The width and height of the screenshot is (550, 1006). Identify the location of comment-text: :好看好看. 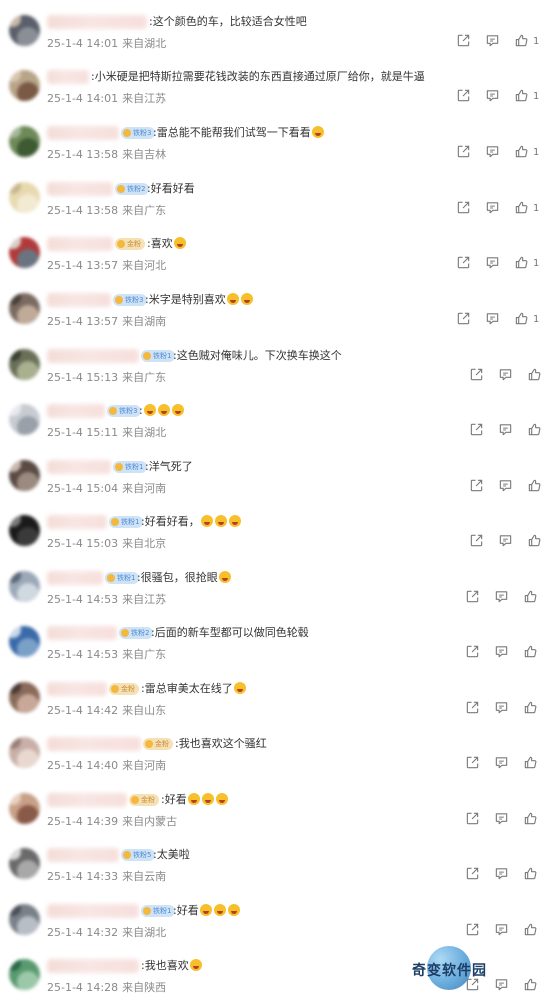
(171, 188).